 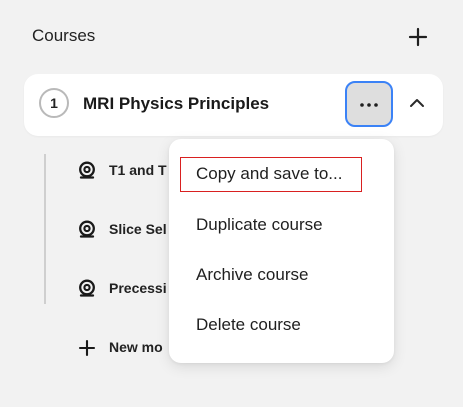 I want to click on module-label: T1 and T, so click(x=138, y=170).